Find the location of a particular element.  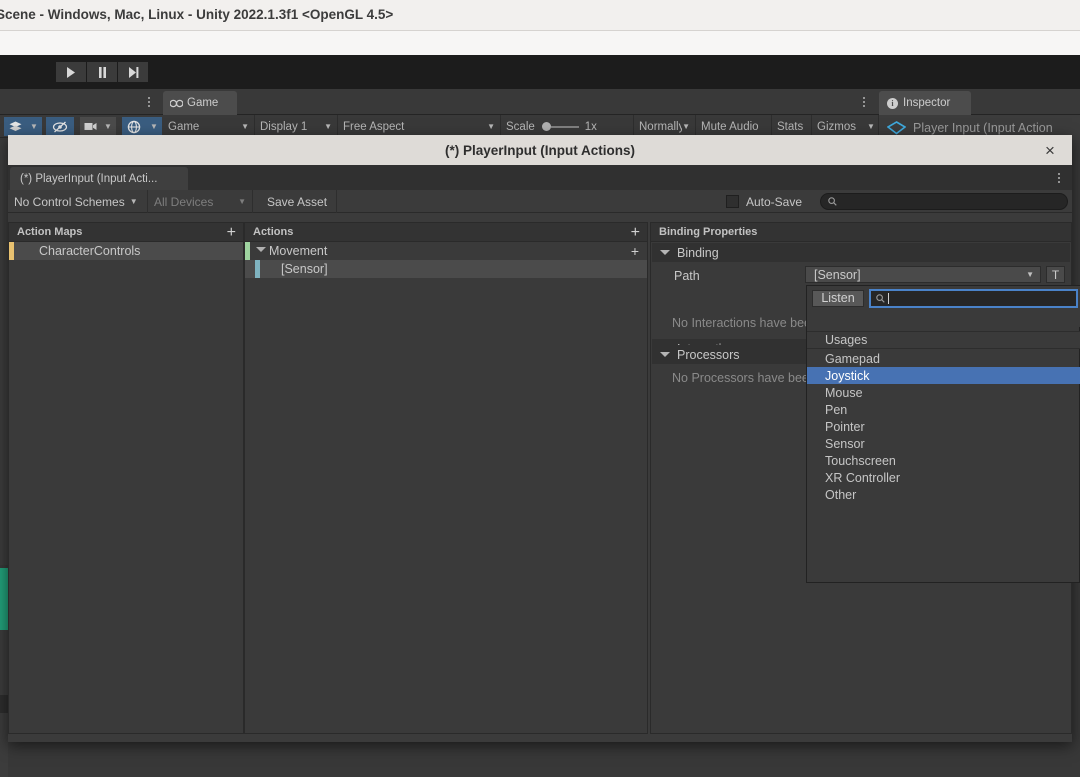

list-item: XR Controller is located at coordinates (943, 477).